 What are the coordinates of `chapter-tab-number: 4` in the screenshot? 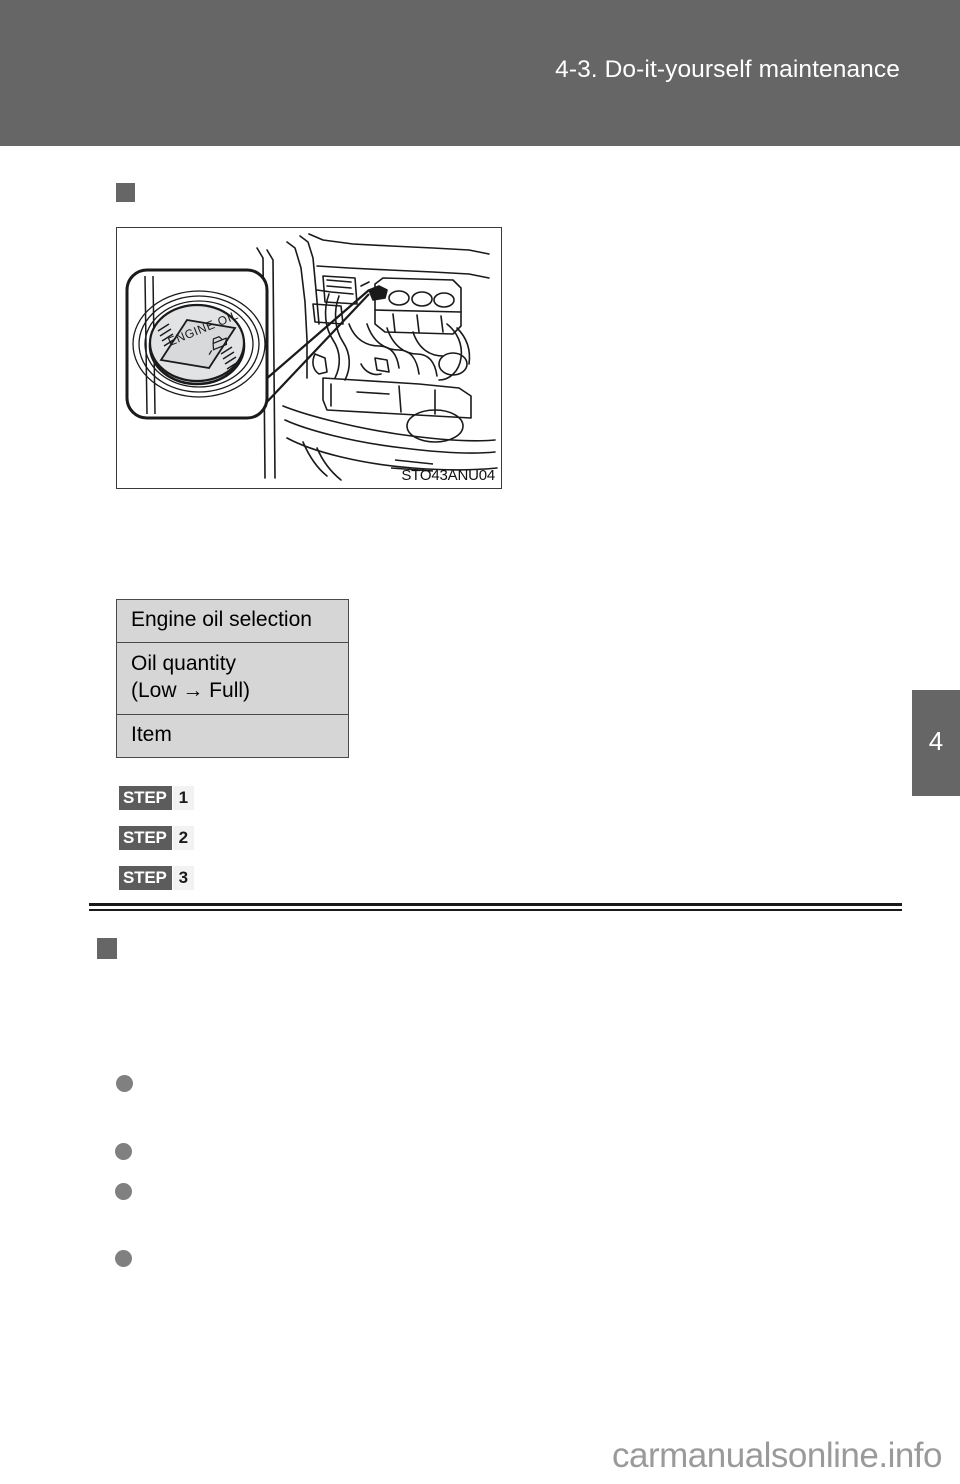 It's located at (936, 741).